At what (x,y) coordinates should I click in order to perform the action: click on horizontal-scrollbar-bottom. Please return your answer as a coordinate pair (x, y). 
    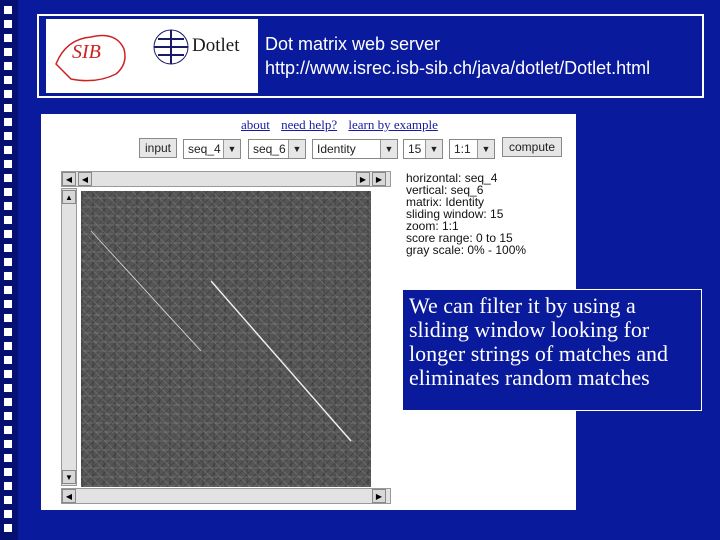
    Looking at the image, I should click on (226, 496).